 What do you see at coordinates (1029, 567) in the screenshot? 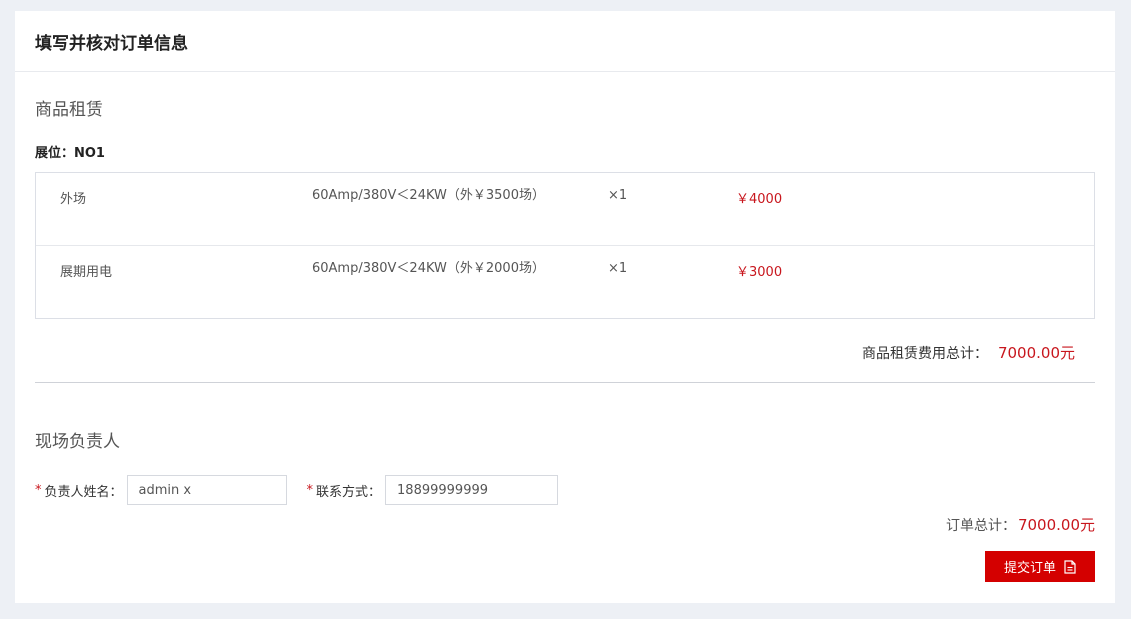
I see `submit-order-label: 提交订单` at bounding box center [1029, 567].